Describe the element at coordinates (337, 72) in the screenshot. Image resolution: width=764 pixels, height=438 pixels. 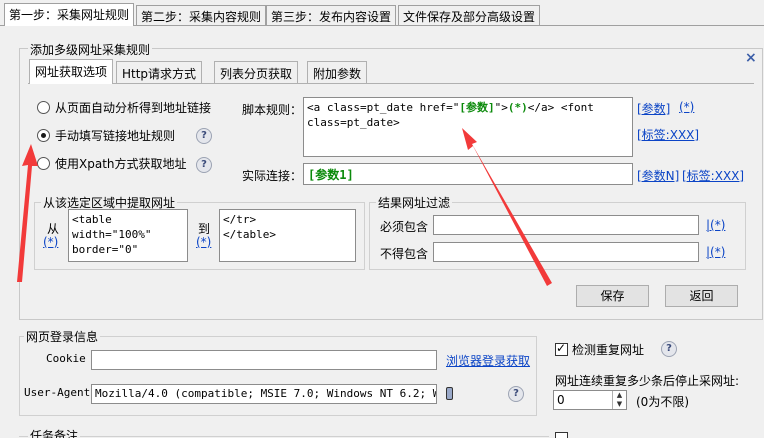
I see `subtab-extra-params: 附加参数` at that location.